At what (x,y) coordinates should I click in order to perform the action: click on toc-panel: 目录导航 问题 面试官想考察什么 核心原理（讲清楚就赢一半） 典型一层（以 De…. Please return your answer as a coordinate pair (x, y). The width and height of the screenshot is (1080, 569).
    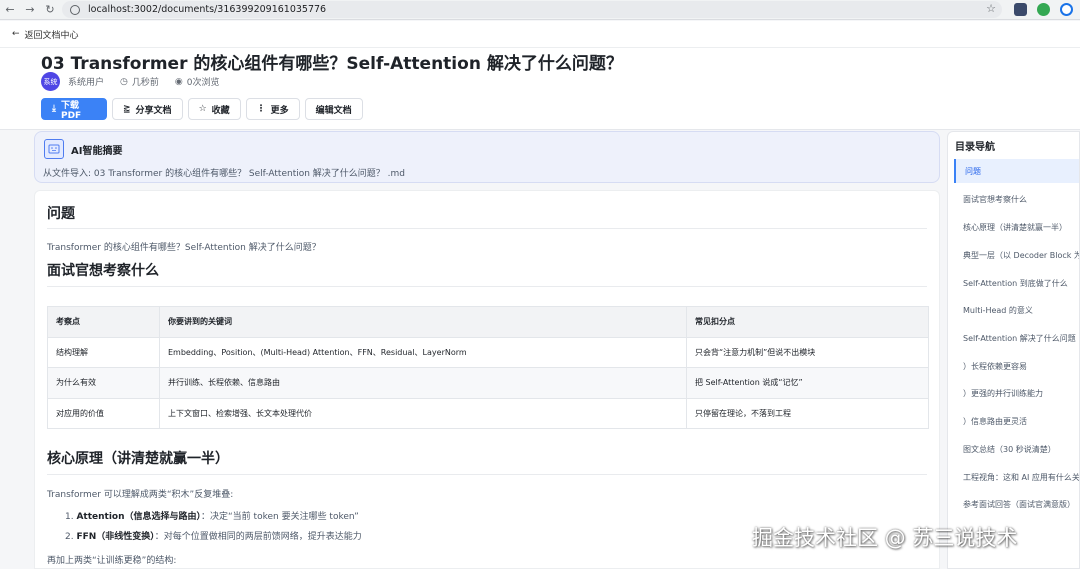
    Looking at the image, I should click on (1013, 350).